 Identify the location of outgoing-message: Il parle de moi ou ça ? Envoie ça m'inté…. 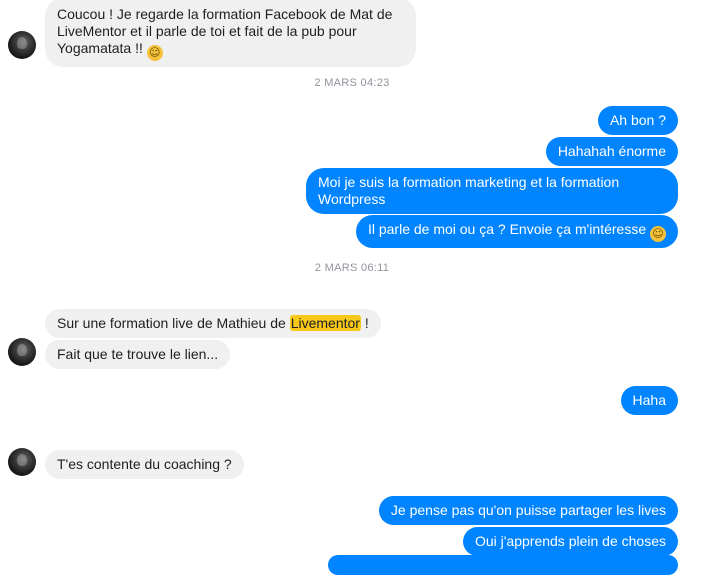
(516, 231).